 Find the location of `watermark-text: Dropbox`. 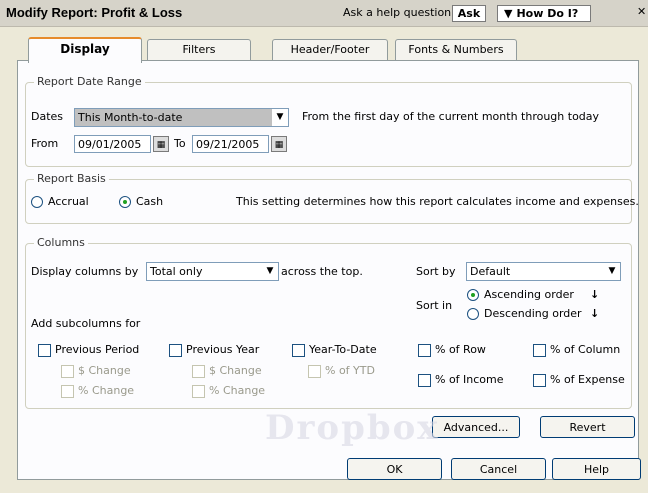

watermark-text: Dropbox is located at coordinates (352, 428).